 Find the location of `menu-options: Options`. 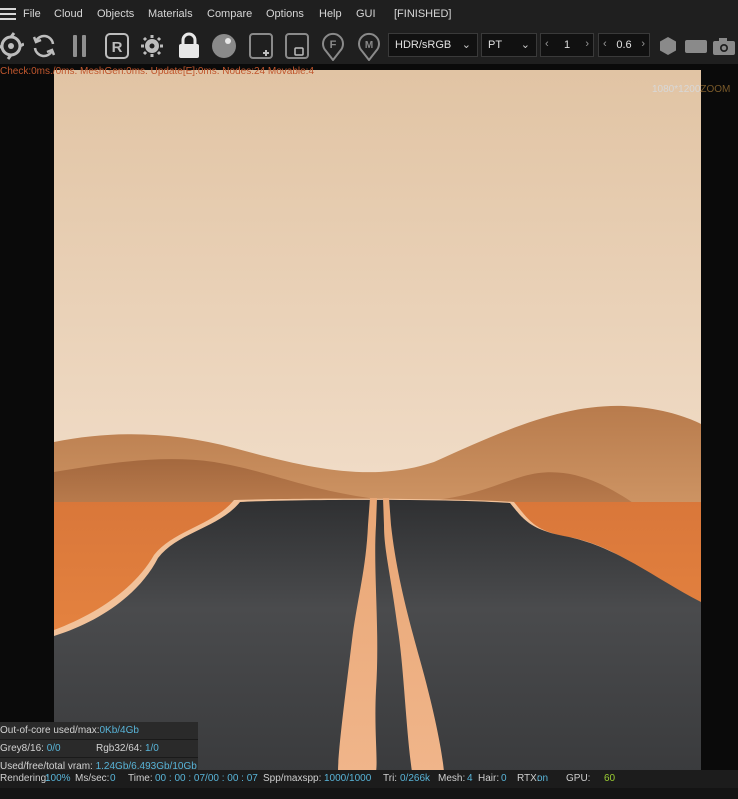

menu-options: Options is located at coordinates (285, 14).